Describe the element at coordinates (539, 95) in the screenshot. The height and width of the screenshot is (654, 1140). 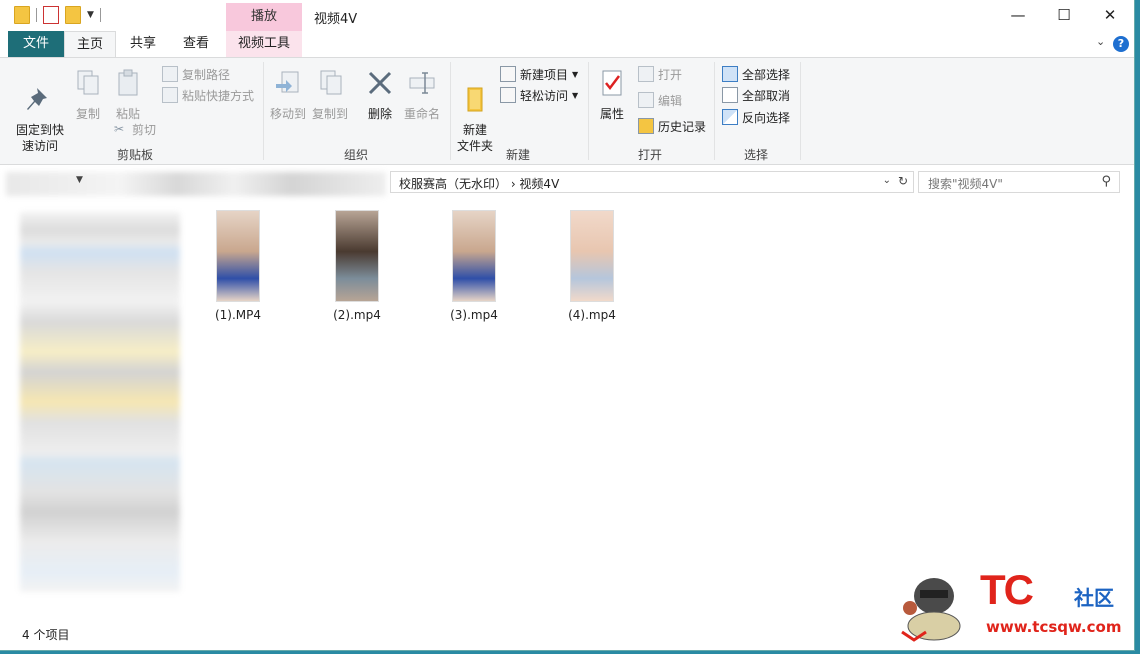
I see `easy-access-button: 轻松访问 ▼` at that location.